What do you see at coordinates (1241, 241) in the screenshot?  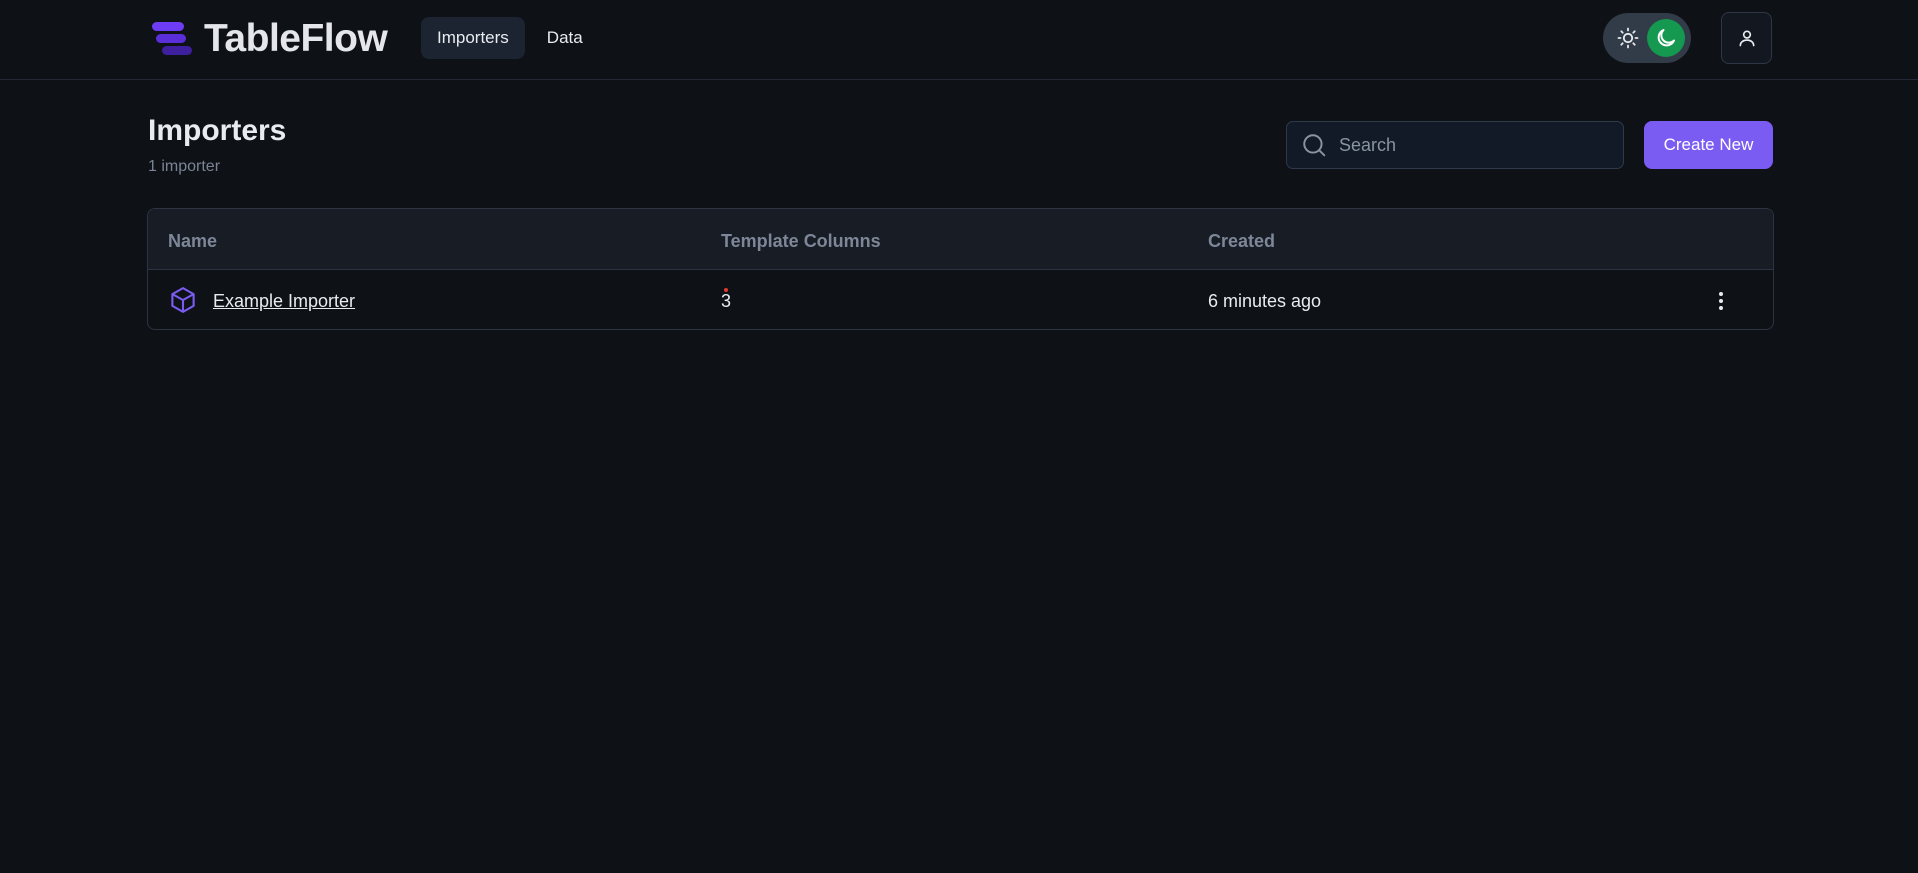 I see `column-header-created: Created` at bounding box center [1241, 241].